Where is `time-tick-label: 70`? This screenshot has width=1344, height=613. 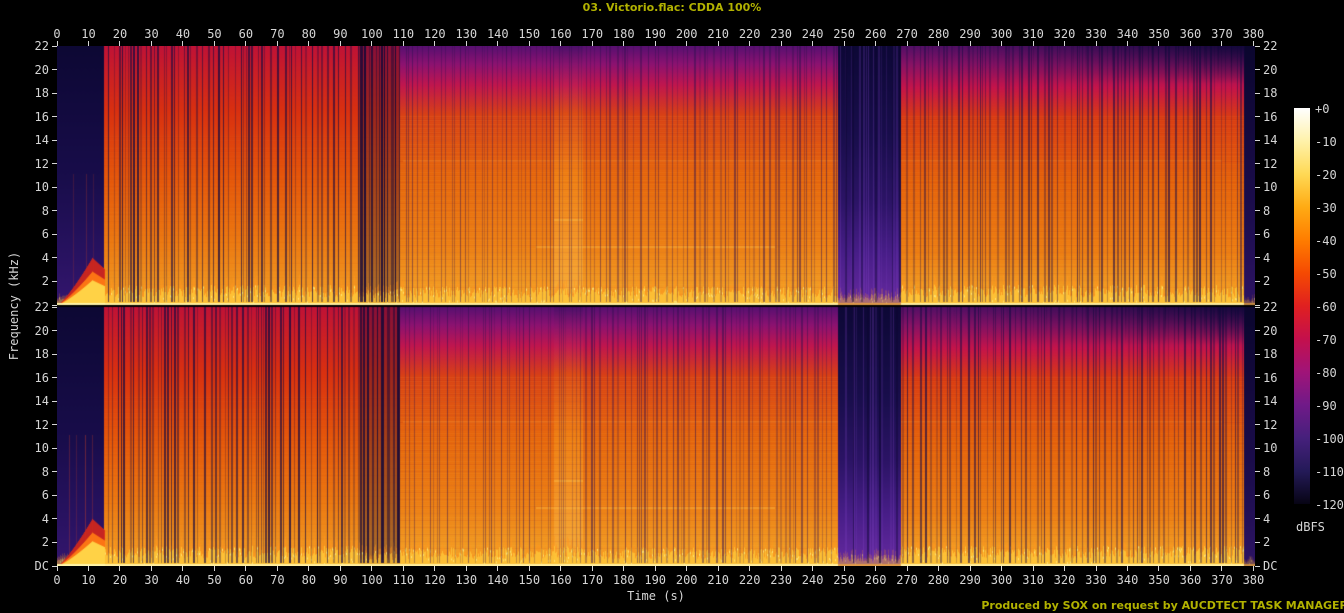
time-tick-label: 70 is located at coordinates (277, 34).